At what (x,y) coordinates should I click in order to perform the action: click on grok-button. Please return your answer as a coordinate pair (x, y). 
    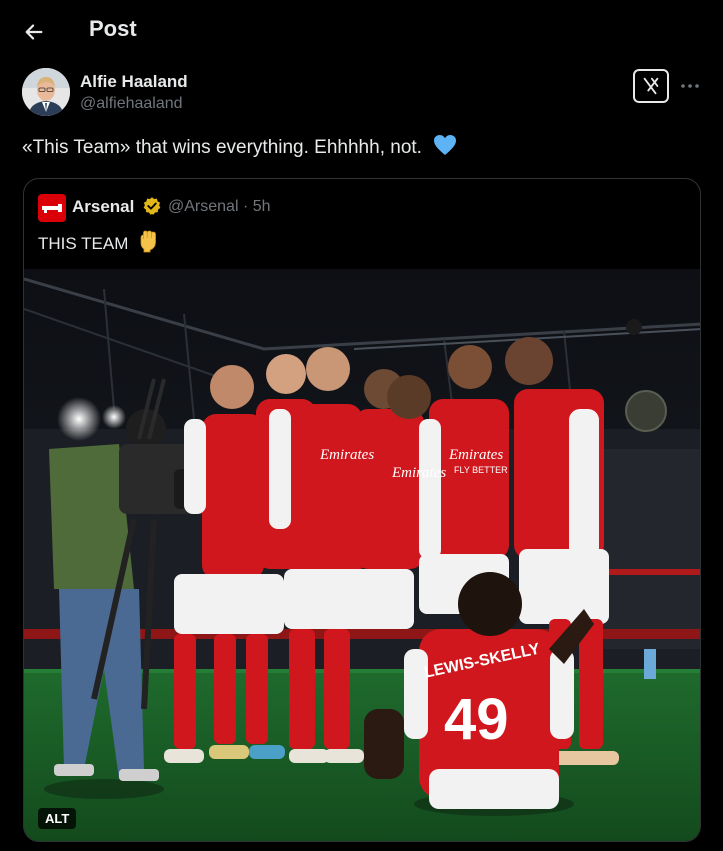
    Looking at the image, I should click on (651, 86).